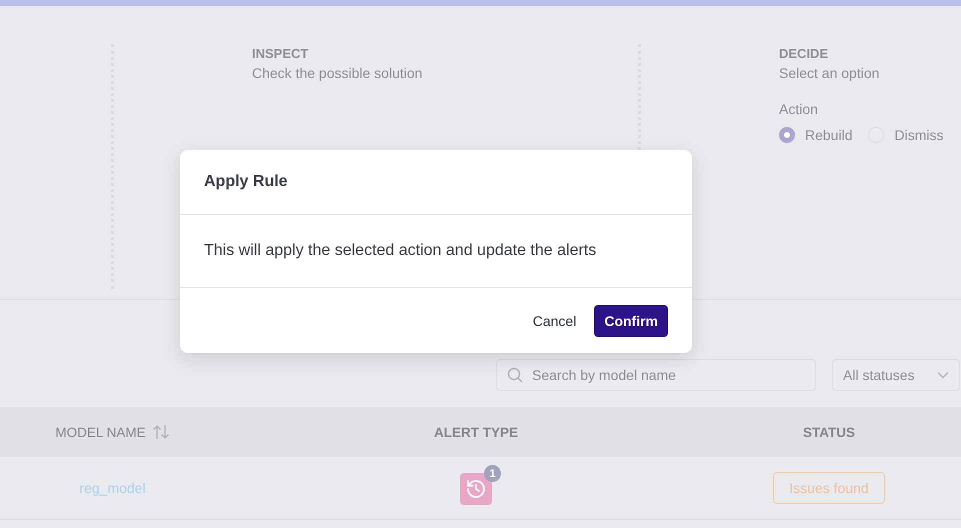 This screenshot has height=528, width=961. What do you see at coordinates (337, 73) in the screenshot?
I see `step-subtitle: Check the possible solution` at bounding box center [337, 73].